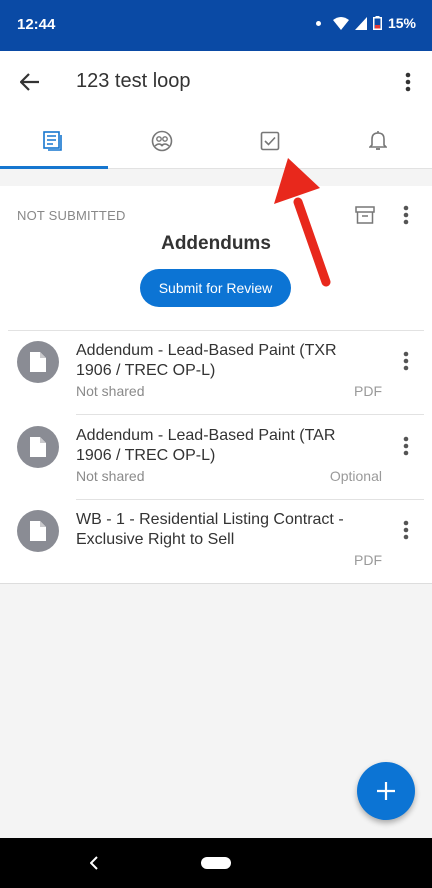 The width and height of the screenshot is (432, 888). What do you see at coordinates (378, 140) in the screenshot?
I see `notifications-bell-icon` at bounding box center [378, 140].